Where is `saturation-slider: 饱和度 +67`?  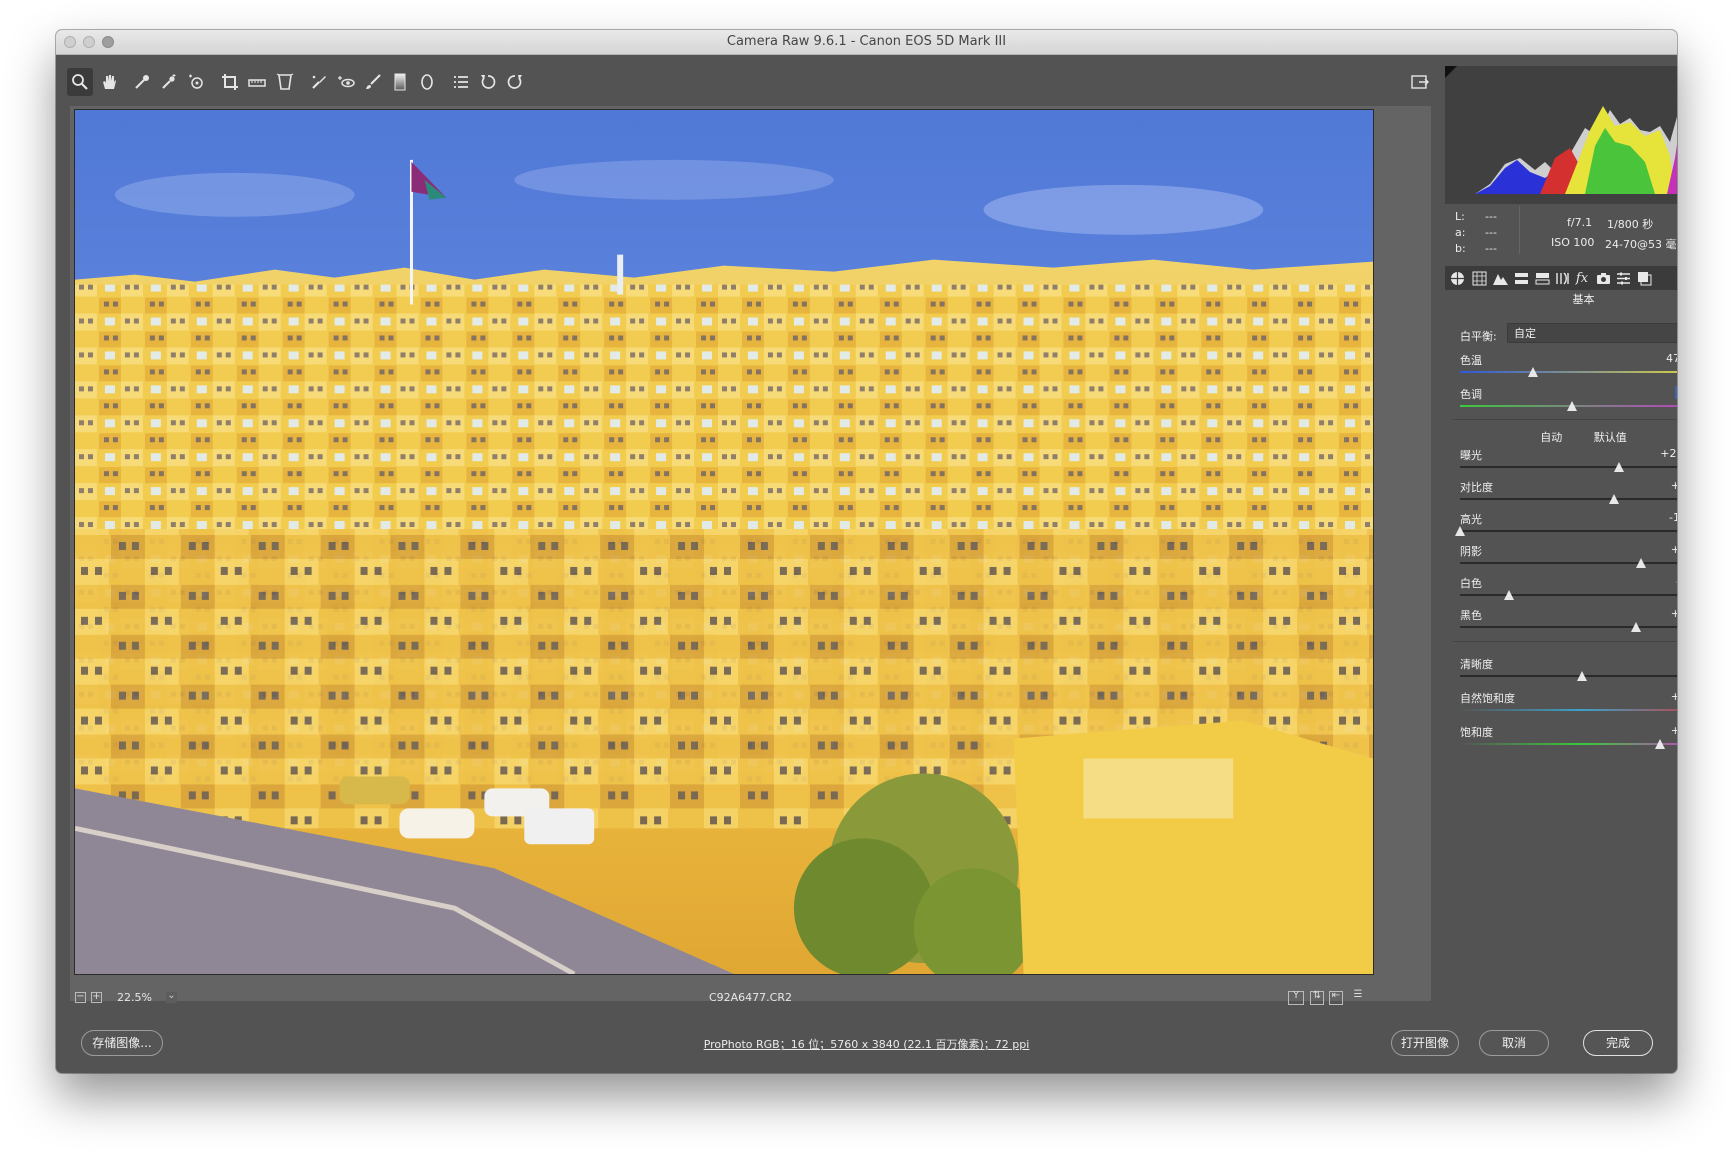 saturation-slider: 饱和度 +67 is located at coordinates (1568, 739).